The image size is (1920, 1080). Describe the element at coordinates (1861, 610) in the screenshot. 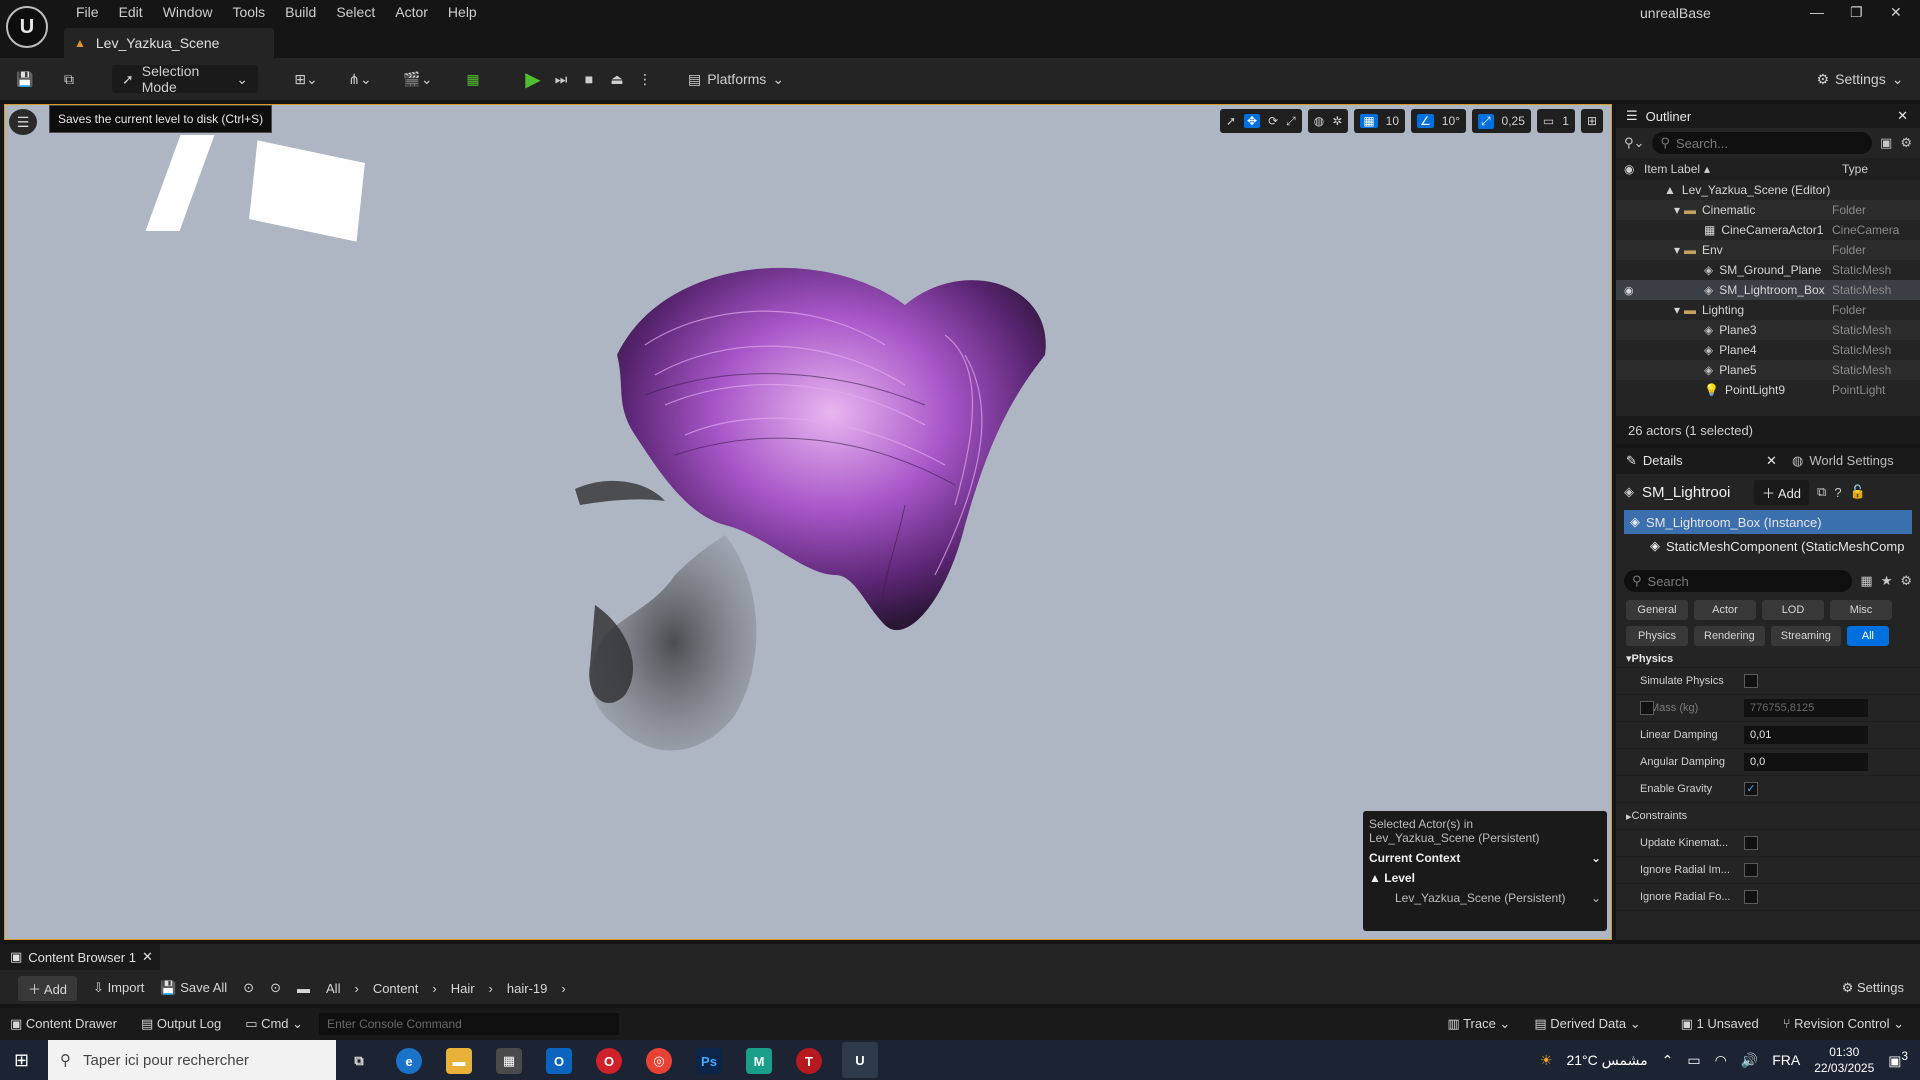

I see `filter-misc-button: Misc` at that location.